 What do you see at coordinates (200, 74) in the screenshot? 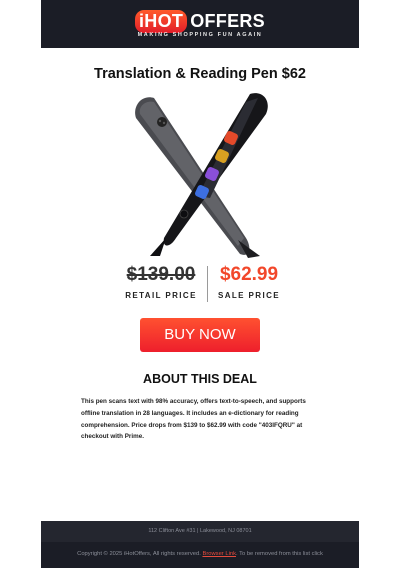
I see `deal-title: Translation & Reading Pen $62` at bounding box center [200, 74].